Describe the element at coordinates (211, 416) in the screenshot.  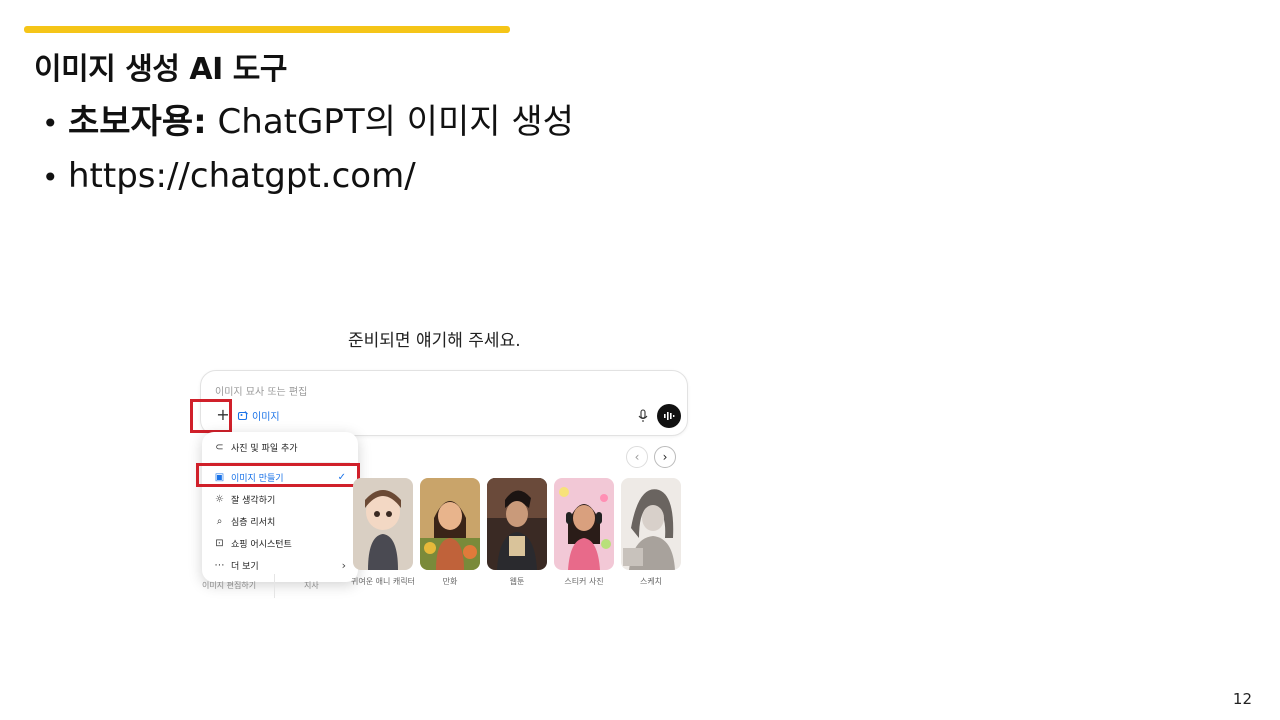
I see `plus-highlight-box` at that location.